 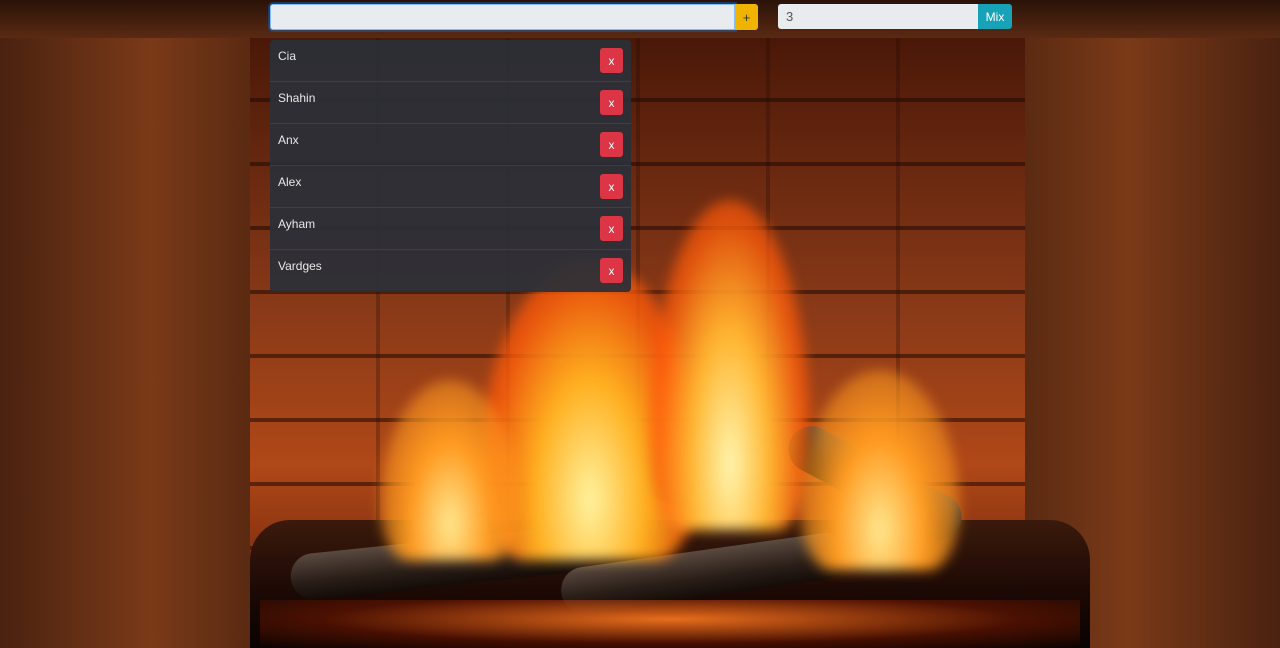 What do you see at coordinates (995, 16) in the screenshot?
I see `mix-button: Mix` at bounding box center [995, 16].